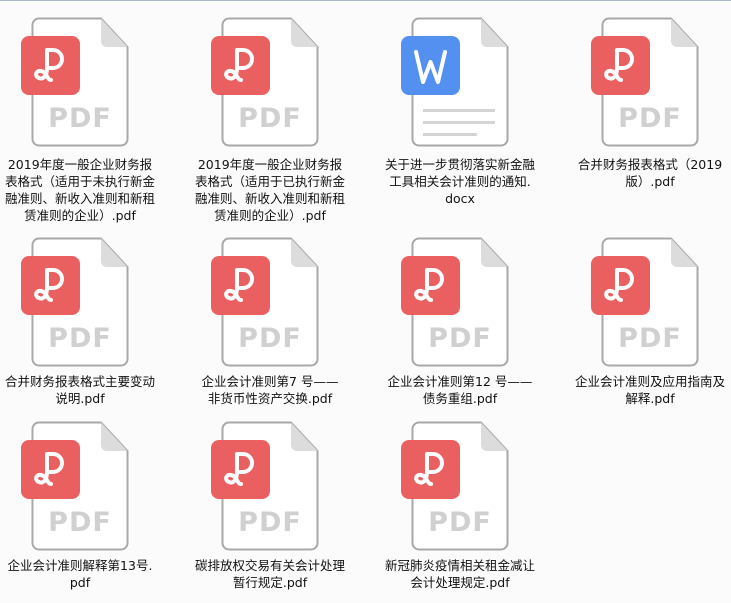 The image size is (731, 603). What do you see at coordinates (650, 164) in the screenshot?
I see `file-name-line: 合并财务报表格式（2019` at bounding box center [650, 164].